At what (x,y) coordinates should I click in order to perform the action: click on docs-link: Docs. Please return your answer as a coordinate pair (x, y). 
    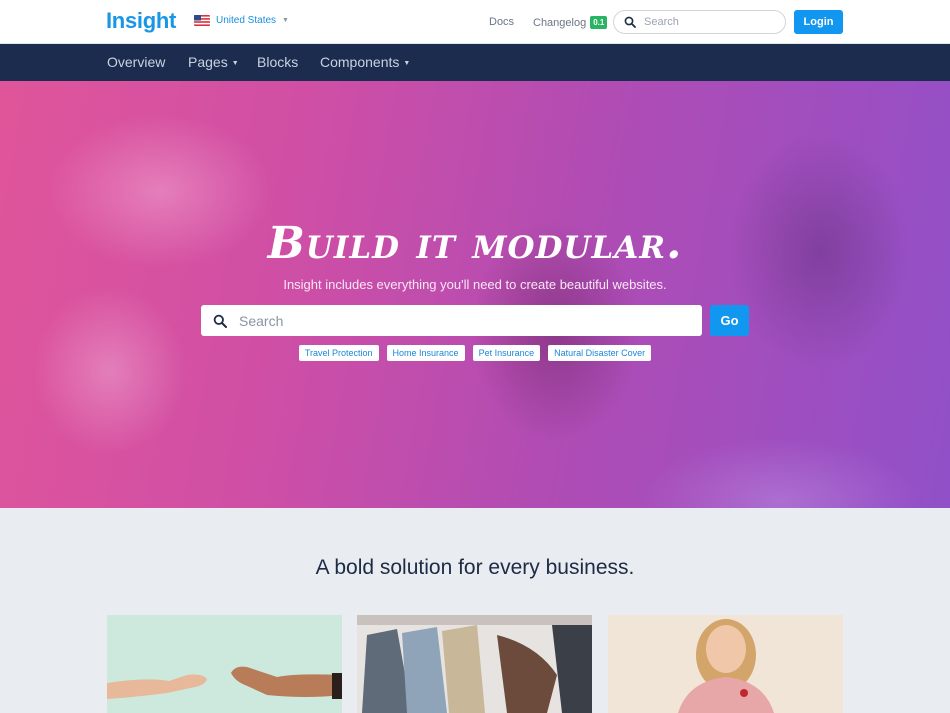
    Looking at the image, I should click on (501, 22).